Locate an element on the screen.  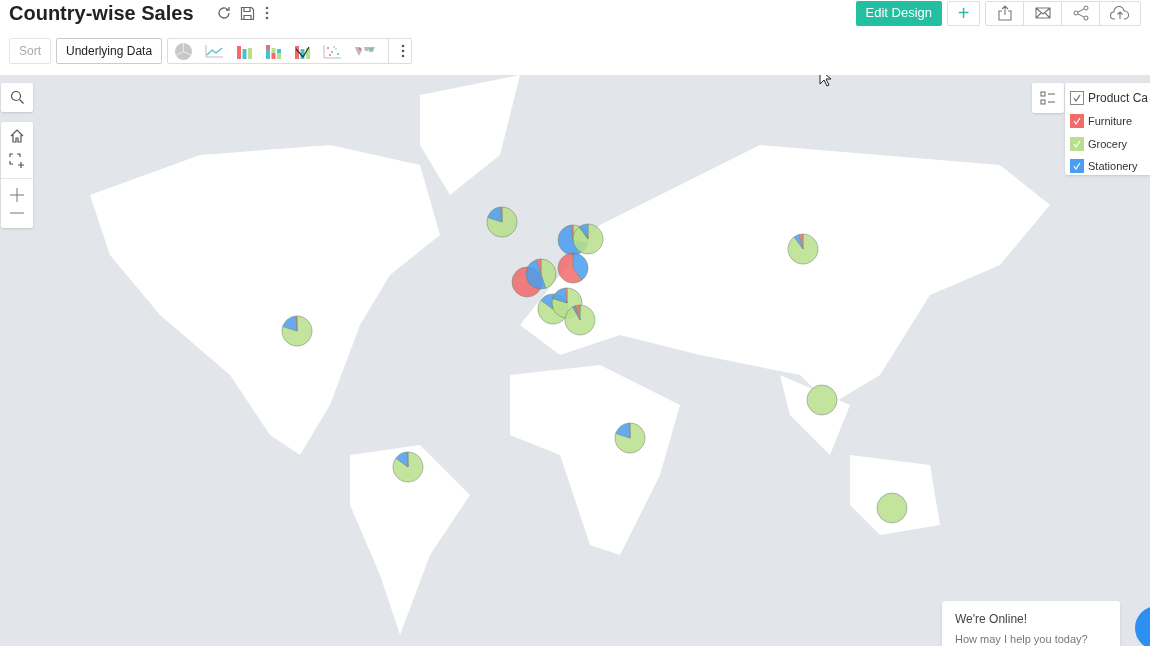
legend-title: Product Ca is located at coordinates (1118, 98).